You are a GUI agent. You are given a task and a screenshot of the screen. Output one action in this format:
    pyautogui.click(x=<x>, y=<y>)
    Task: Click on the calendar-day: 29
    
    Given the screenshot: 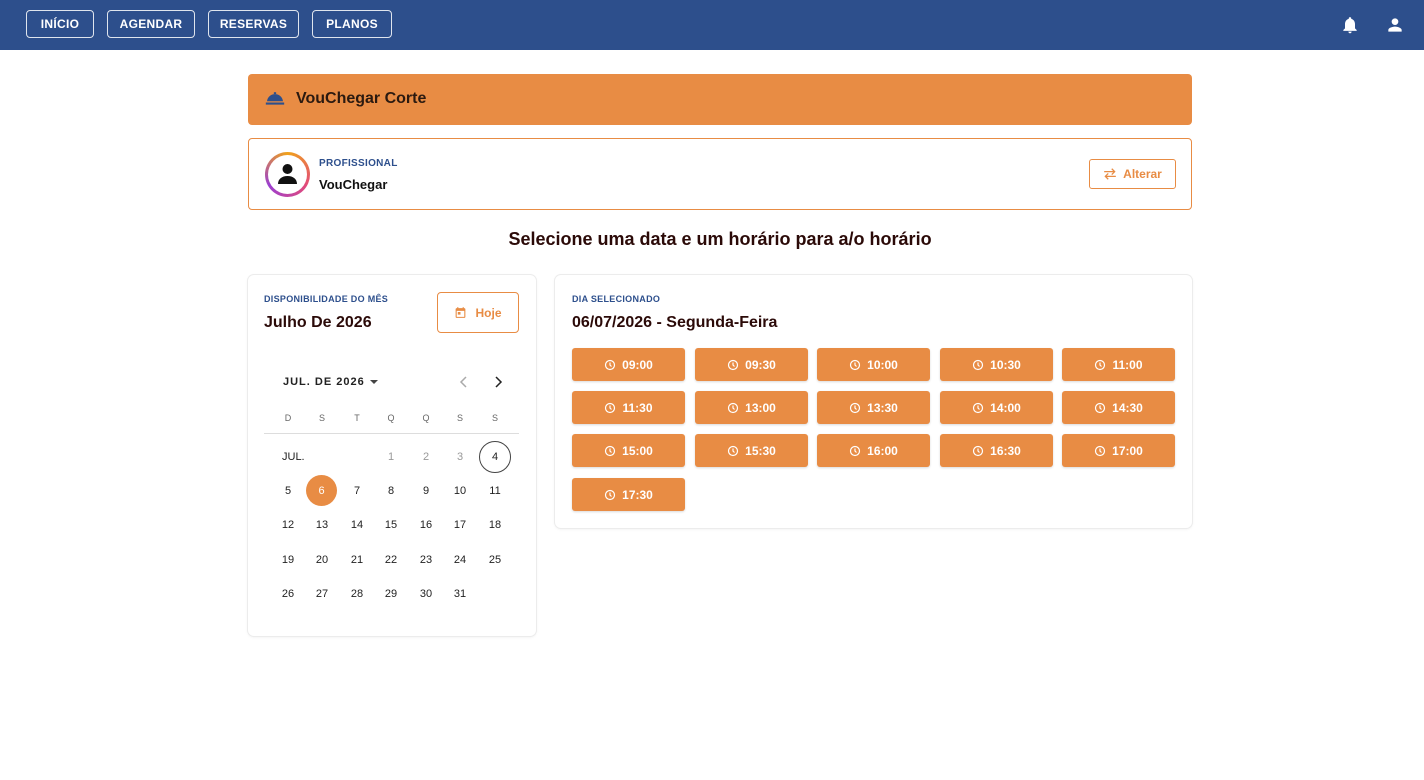 What is the action you would take?
    pyautogui.click(x=391, y=594)
    